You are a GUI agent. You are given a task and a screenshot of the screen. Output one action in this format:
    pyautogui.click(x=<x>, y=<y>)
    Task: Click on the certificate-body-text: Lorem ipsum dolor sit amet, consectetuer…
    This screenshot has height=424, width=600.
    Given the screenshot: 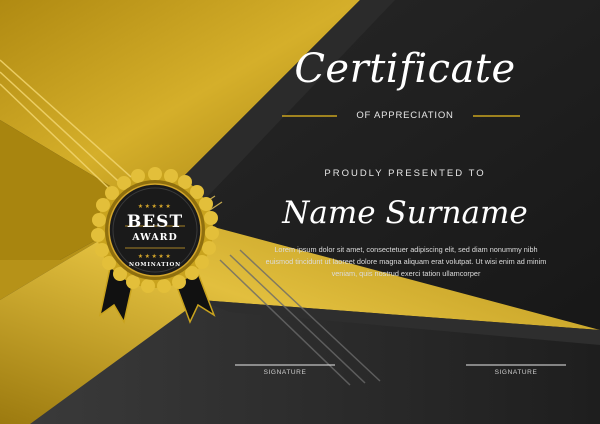 What is the action you would take?
    pyautogui.click(x=406, y=261)
    